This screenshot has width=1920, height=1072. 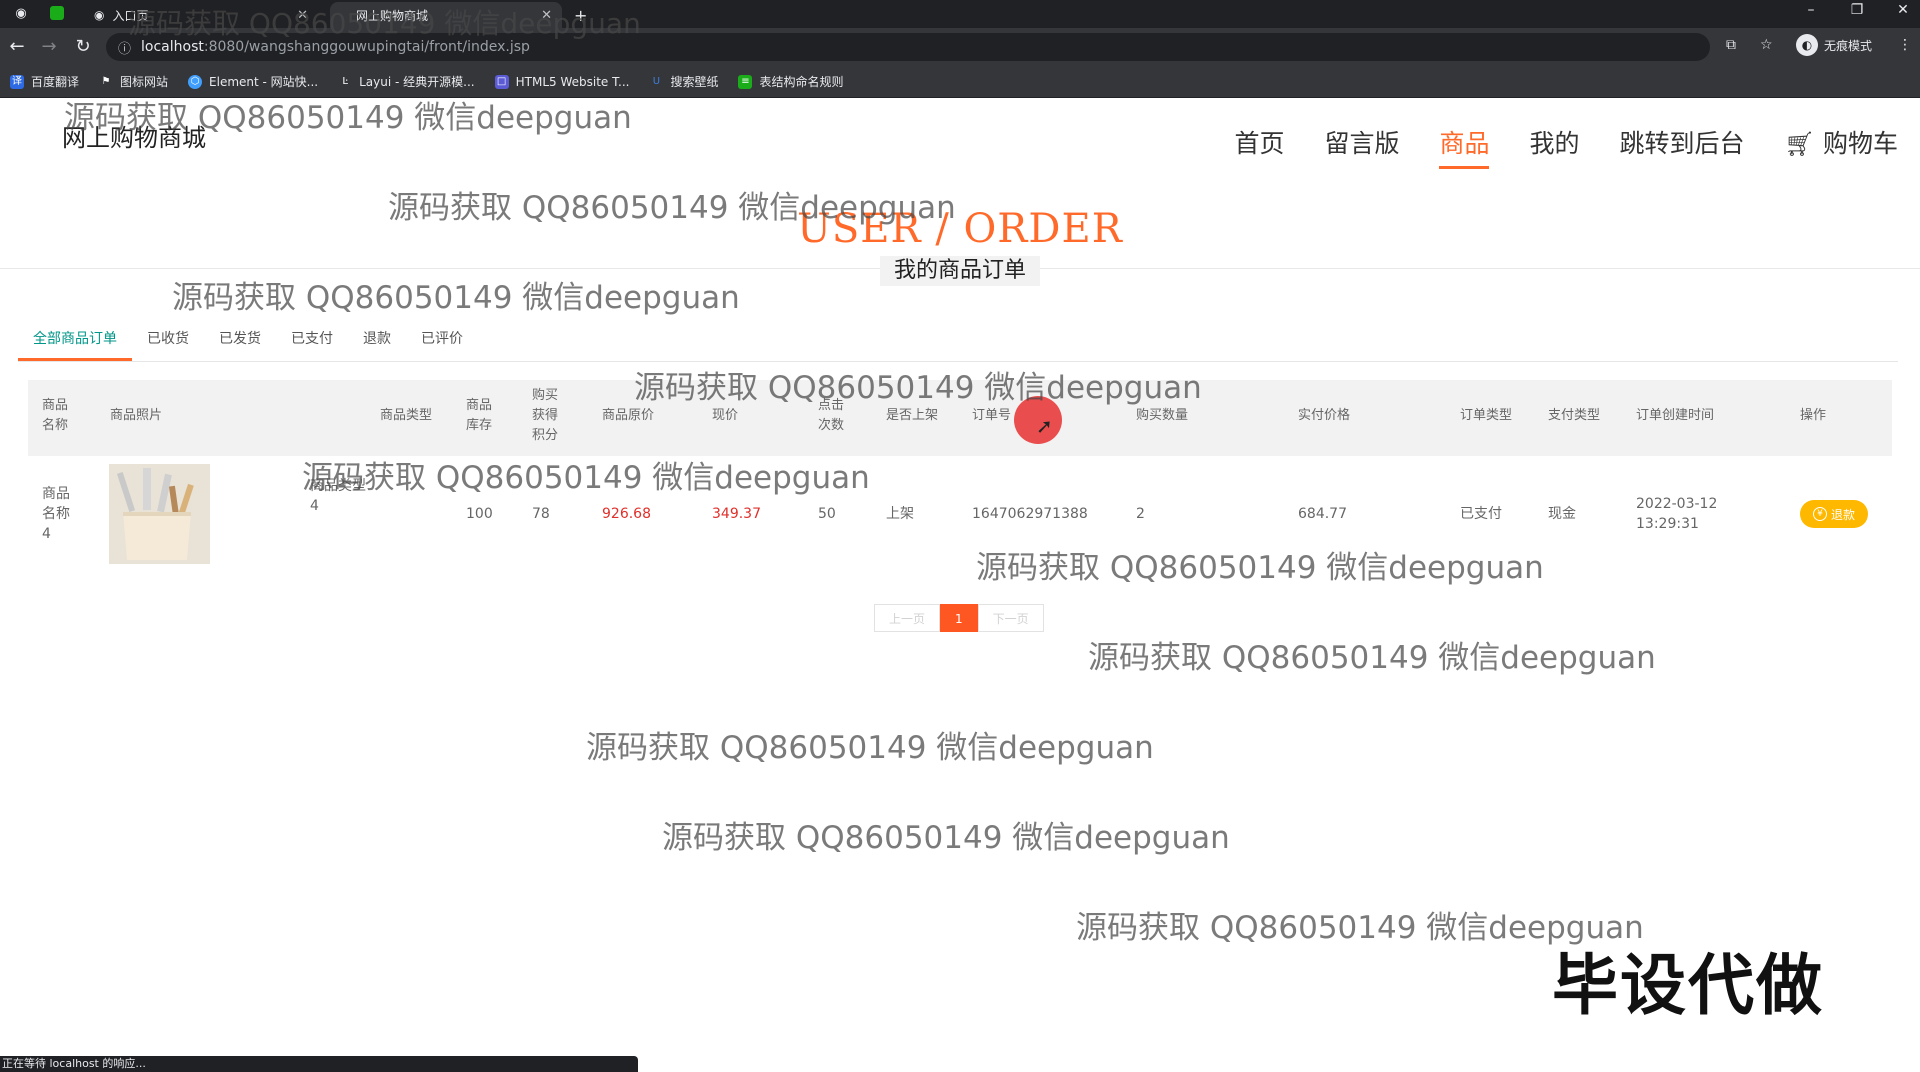 What do you see at coordinates (1030, 514) in the screenshot?
I see `cell-order-no: 1647062971388` at bounding box center [1030, 514].